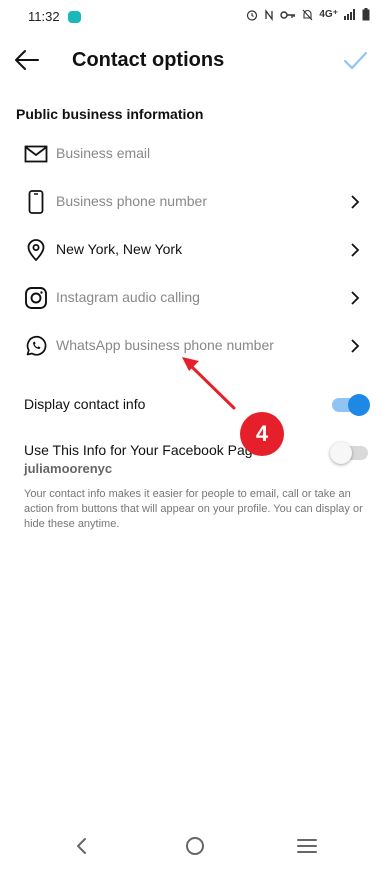 The image size is (390, 870). What do you see at coordinates (262, 434) in the screenshot?
I see `annotation-step-badge: 4` at bounding box center [262, 434].